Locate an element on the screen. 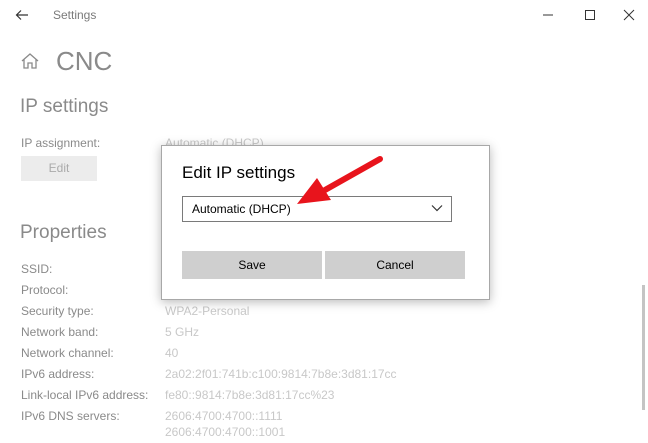 This screenshot has width=648, height=443. annotation-arrow-icon is located at coordinates (340, 180).